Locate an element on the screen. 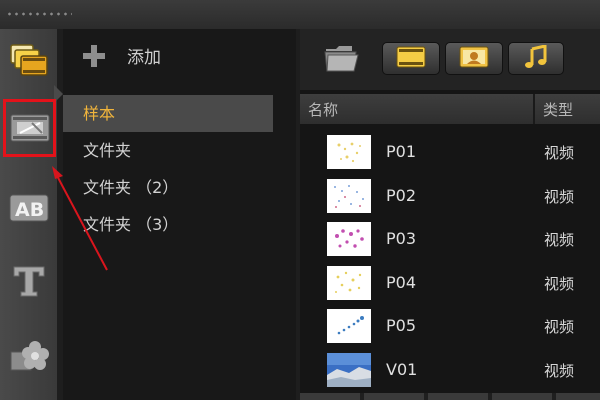 This screenshot has height=400, width=600. audio-filter-icon is located at coordinates (536, 58).